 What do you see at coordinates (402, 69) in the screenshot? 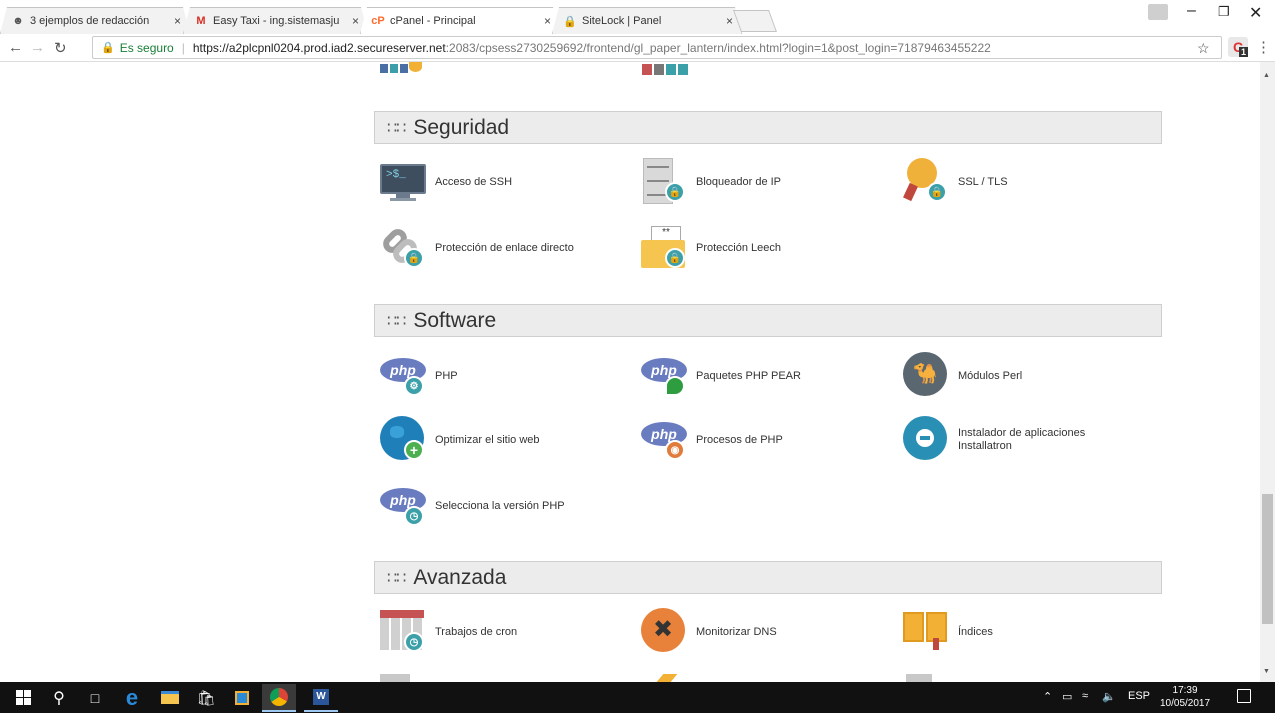
I see `partial-icon-top-left` at bounding box center [402, 69].